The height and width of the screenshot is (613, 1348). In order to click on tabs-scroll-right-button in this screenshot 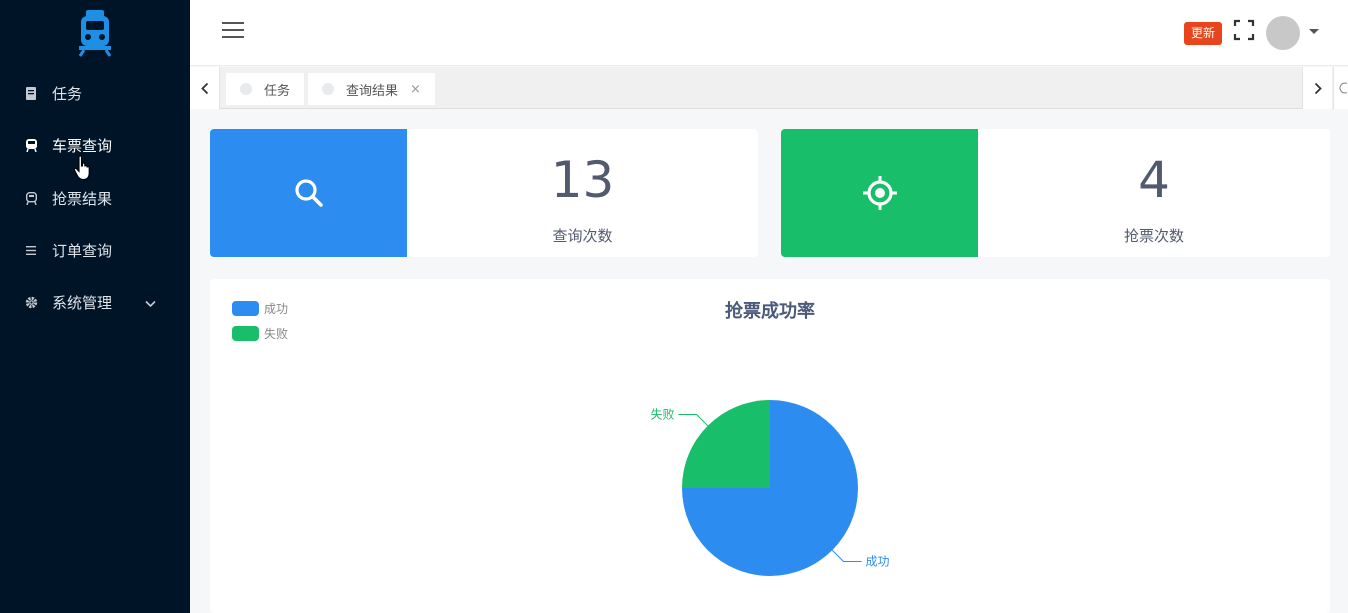, I will do `click(1317, 88)`.